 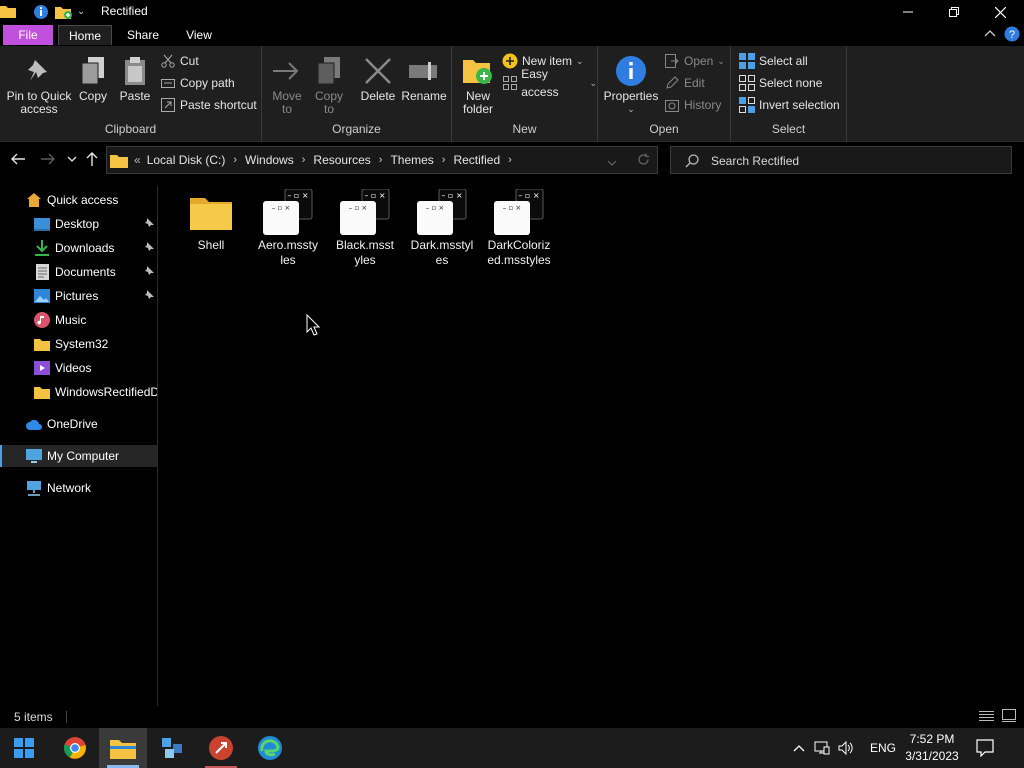 I want to click on show-hidden-icons-icon, so click(x=799, y=748).